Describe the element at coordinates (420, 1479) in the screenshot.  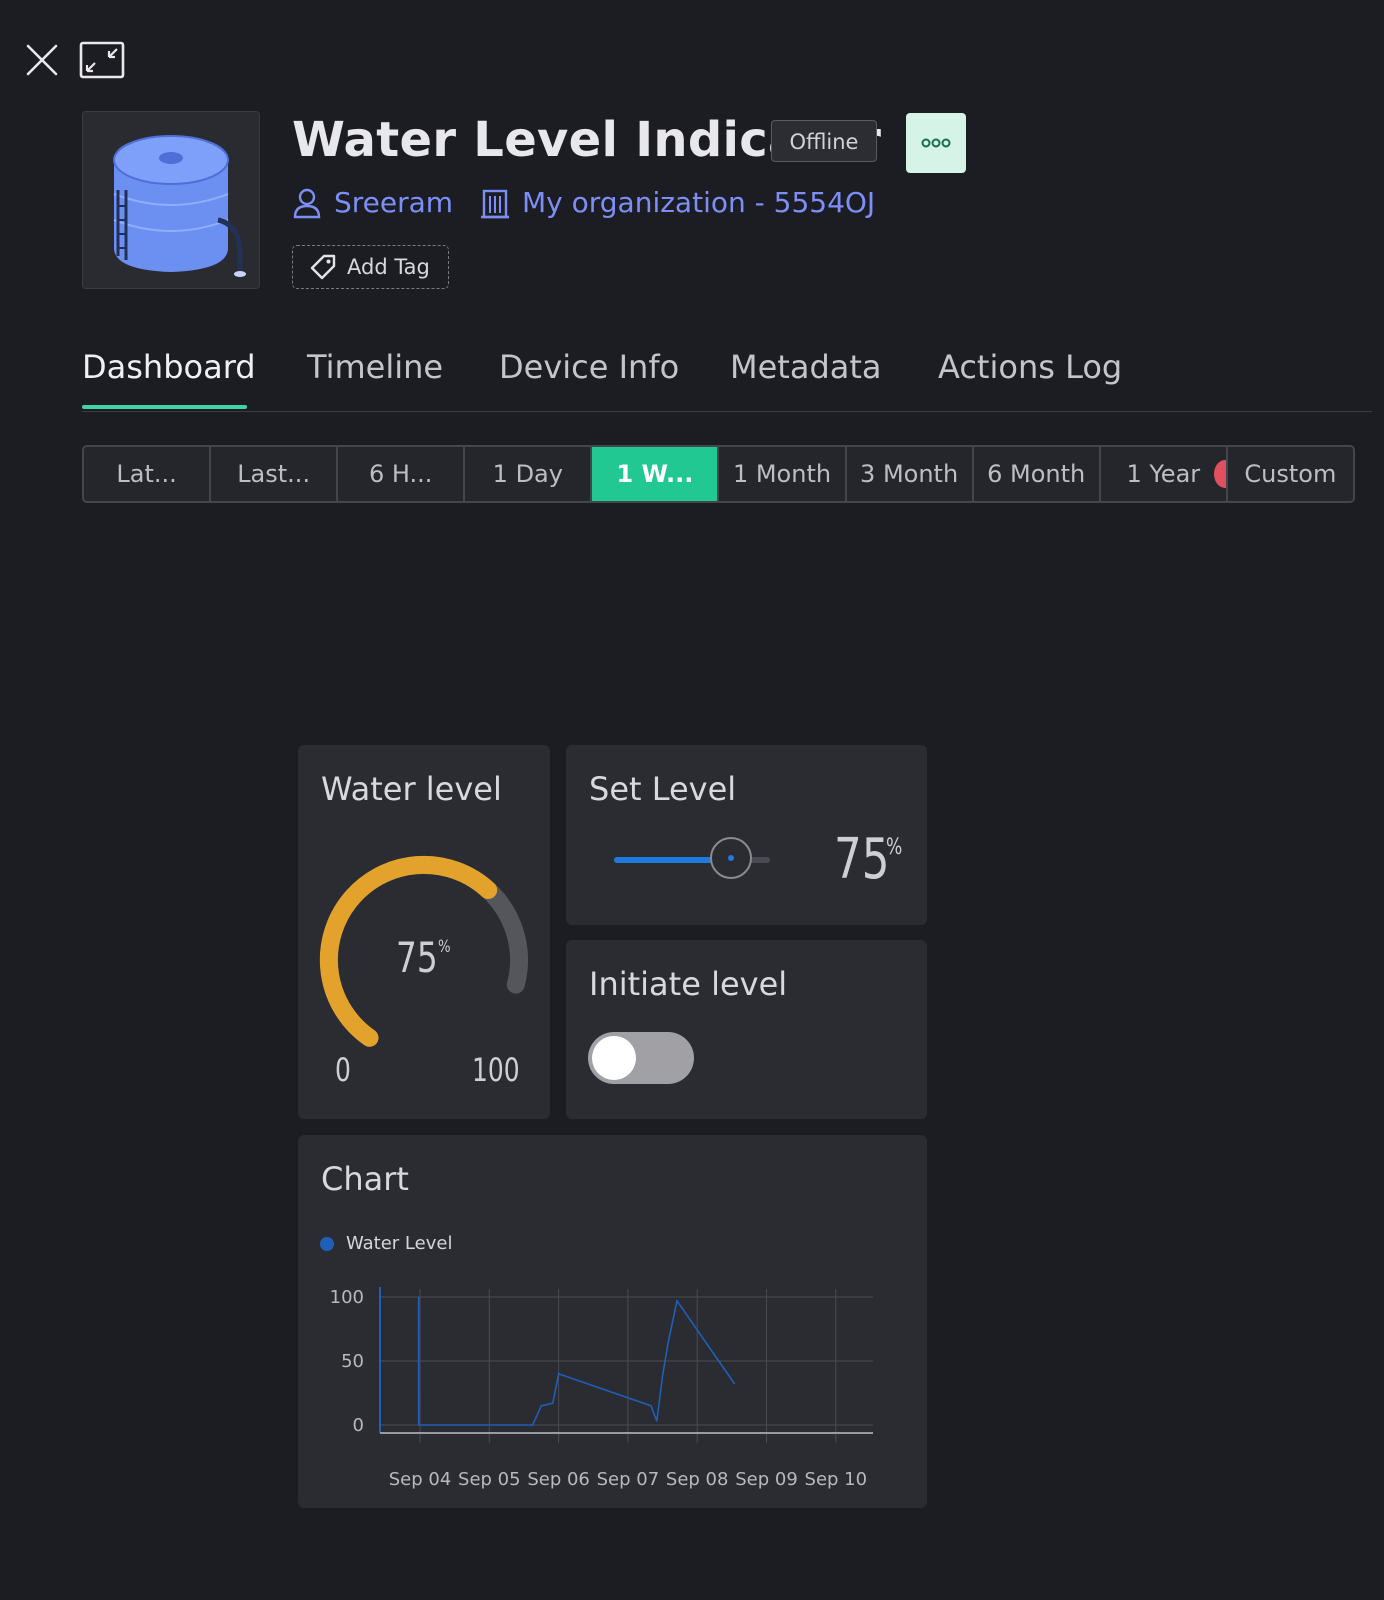
I see `x-tick-label: Sep 04` at that location.